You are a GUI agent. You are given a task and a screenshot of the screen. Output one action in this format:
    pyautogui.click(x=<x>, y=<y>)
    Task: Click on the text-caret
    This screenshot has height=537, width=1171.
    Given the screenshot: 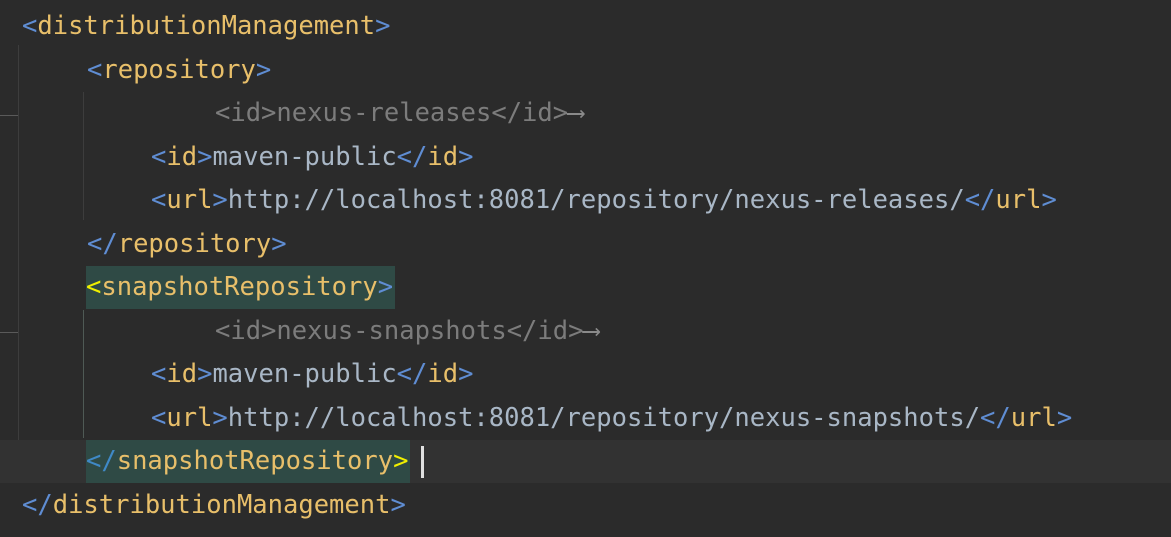 What is the action you would take?
    pyautogui.click(x=422, y=462)
    